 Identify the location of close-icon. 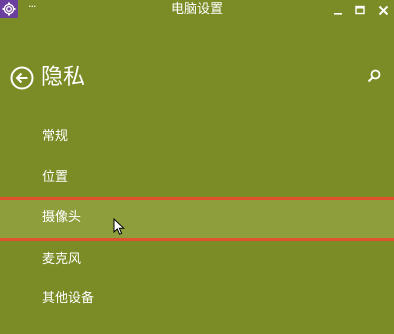
(383, 10).